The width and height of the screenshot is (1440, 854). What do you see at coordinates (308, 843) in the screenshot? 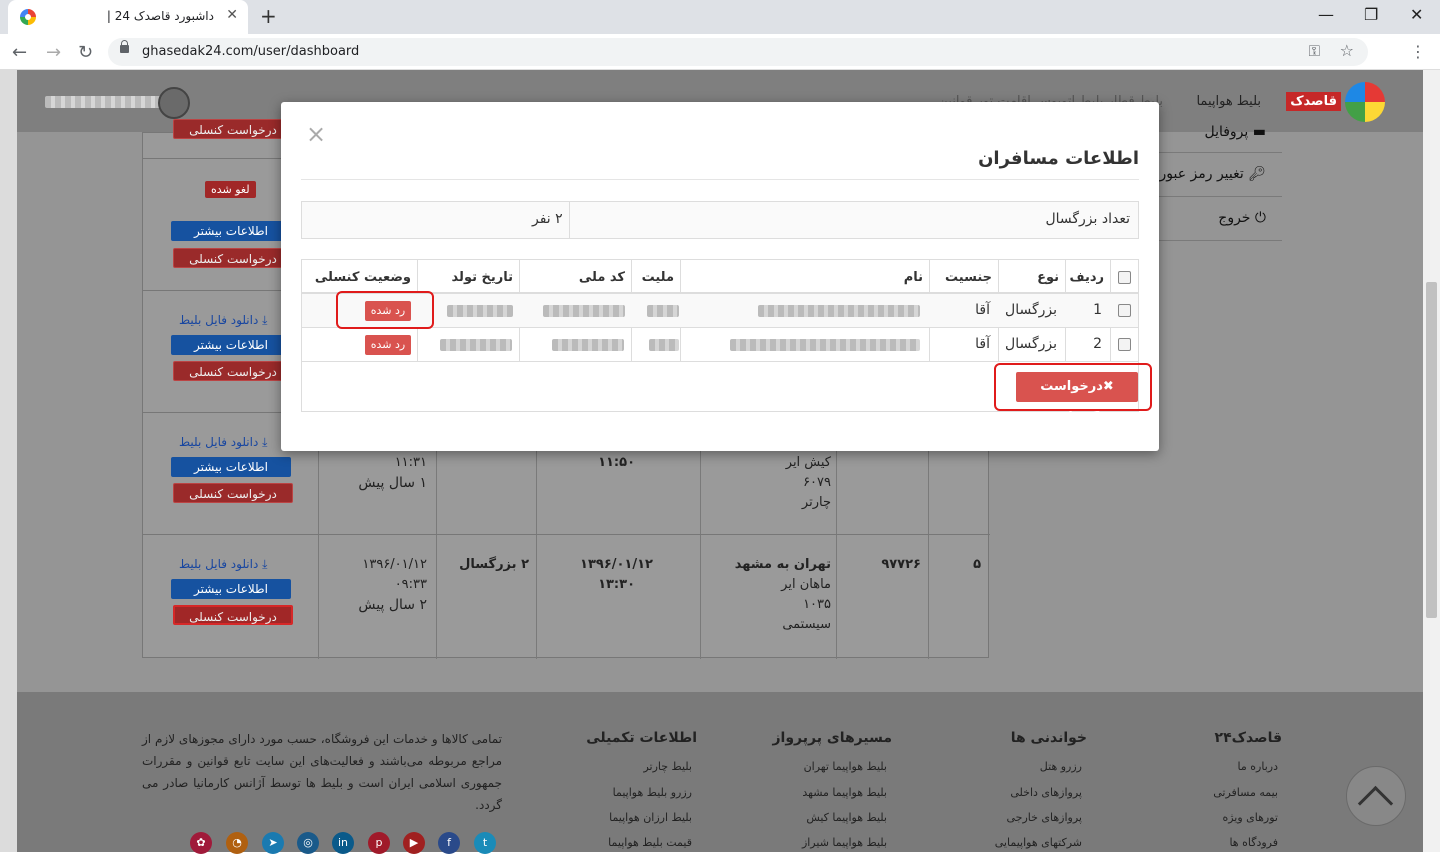
I see `instagram-icon: ◎` at bounding box center [308, 843].